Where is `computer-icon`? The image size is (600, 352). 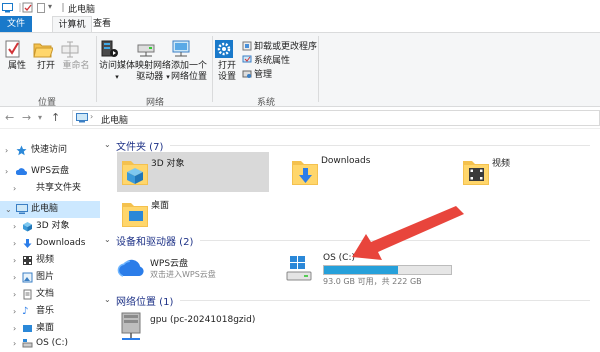 computer-icon is located at coordinates (82, 118).